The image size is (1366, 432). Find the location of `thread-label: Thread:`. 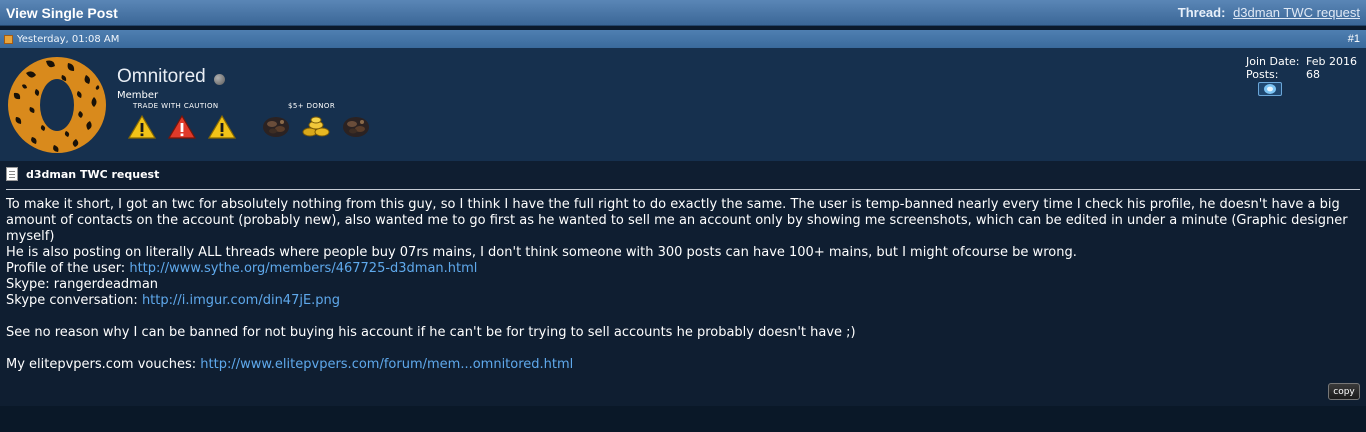

thread-label: Thread: is located at coordinates (1201, 12).